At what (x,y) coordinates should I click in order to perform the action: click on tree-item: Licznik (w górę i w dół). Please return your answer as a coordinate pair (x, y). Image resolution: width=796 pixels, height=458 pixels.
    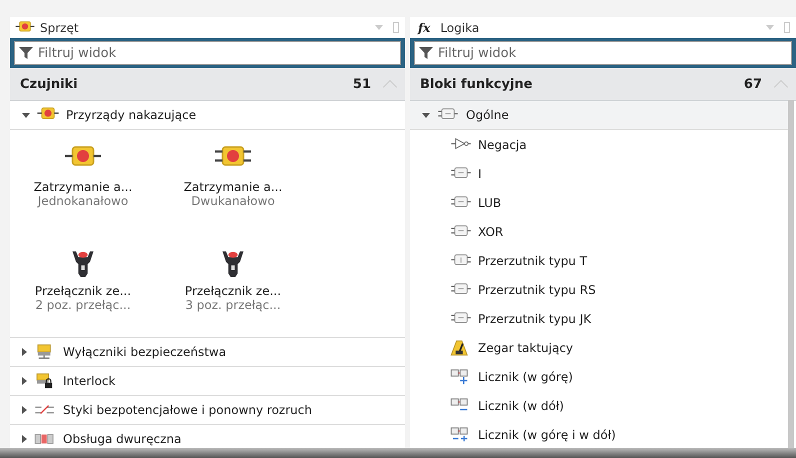
    Looking at the image, I should click on (599, 434).